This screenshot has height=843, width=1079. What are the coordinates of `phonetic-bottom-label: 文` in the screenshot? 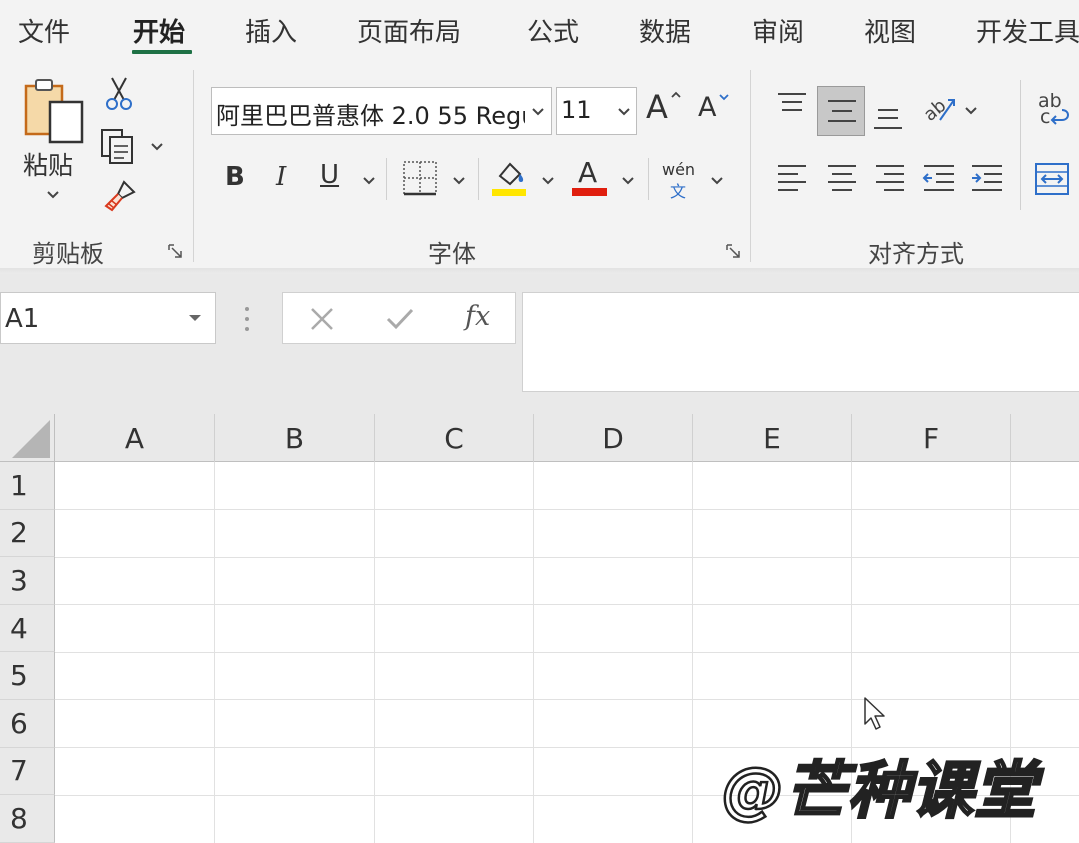 It's located at (678, 191).